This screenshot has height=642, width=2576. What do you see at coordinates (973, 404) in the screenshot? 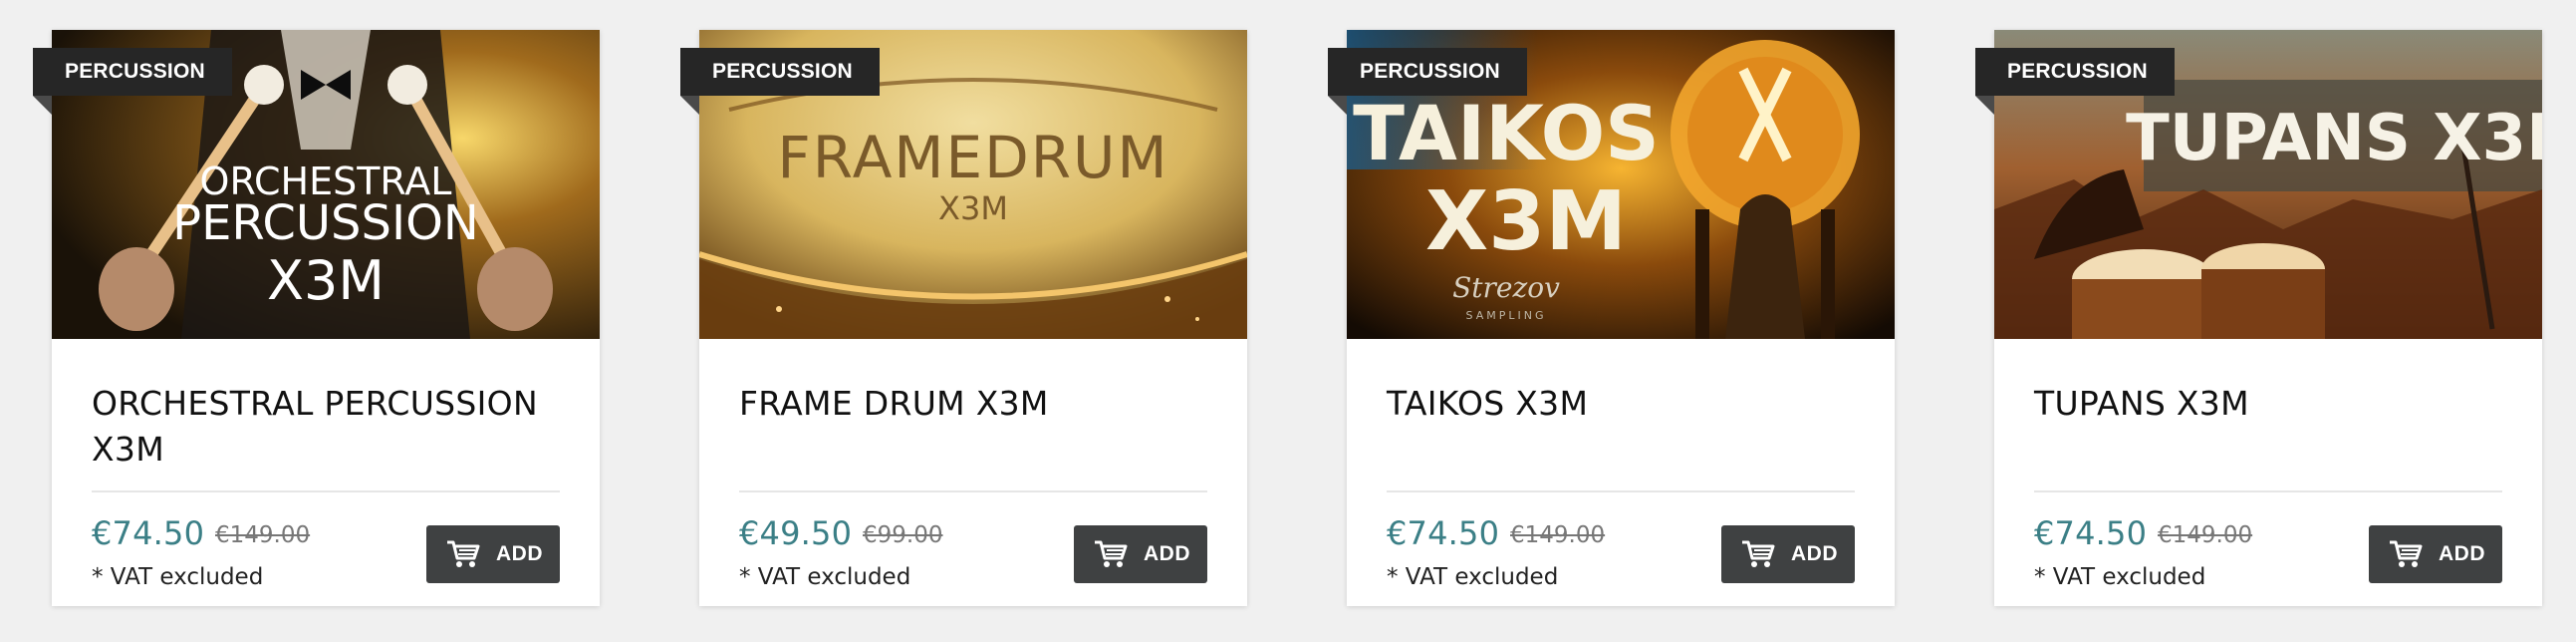
I see `product-title: FRAME DRUM X3M` at bounding box center [973, 404].